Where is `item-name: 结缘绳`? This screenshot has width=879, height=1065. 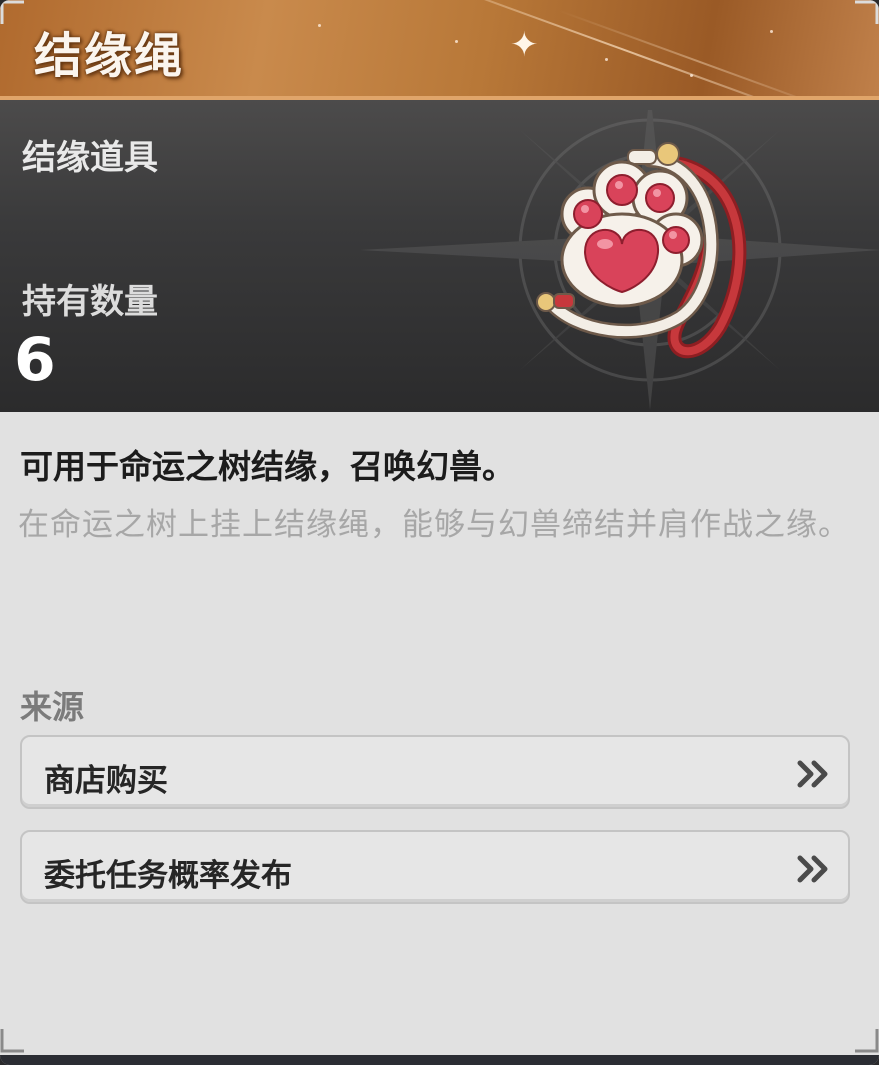 item-name: 结缘绳 is located at coordinates (109, 56).